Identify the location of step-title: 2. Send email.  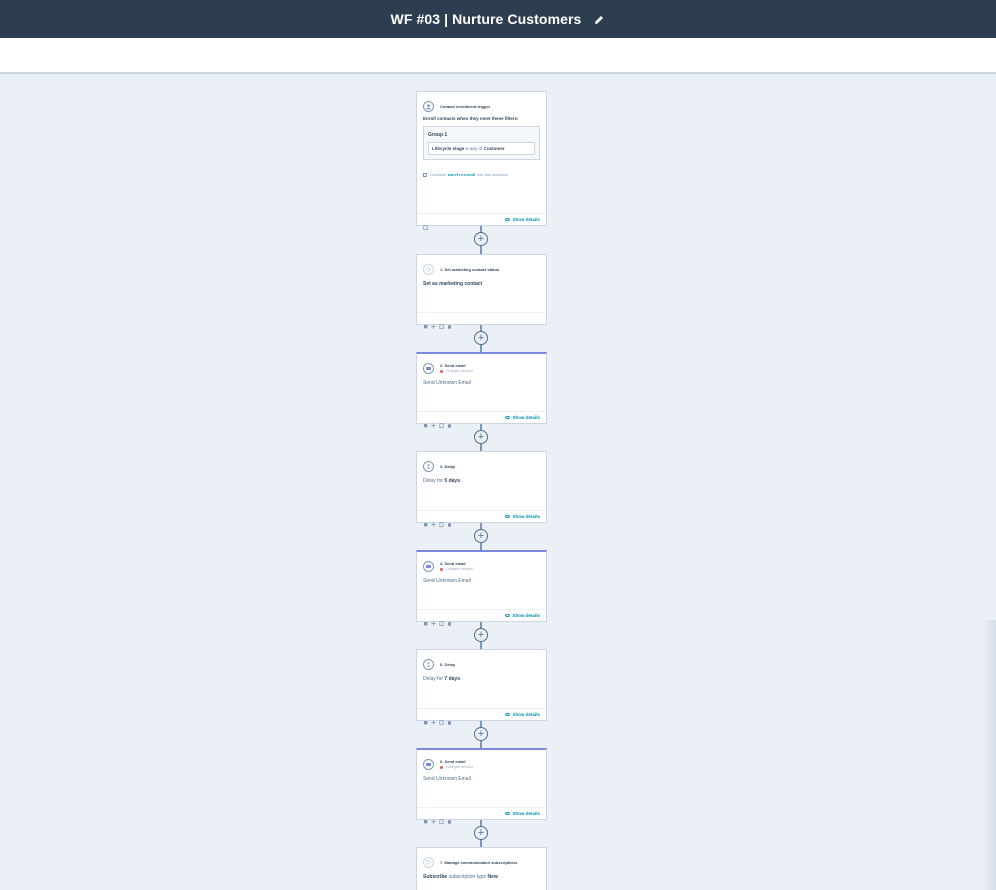
(453, 365).